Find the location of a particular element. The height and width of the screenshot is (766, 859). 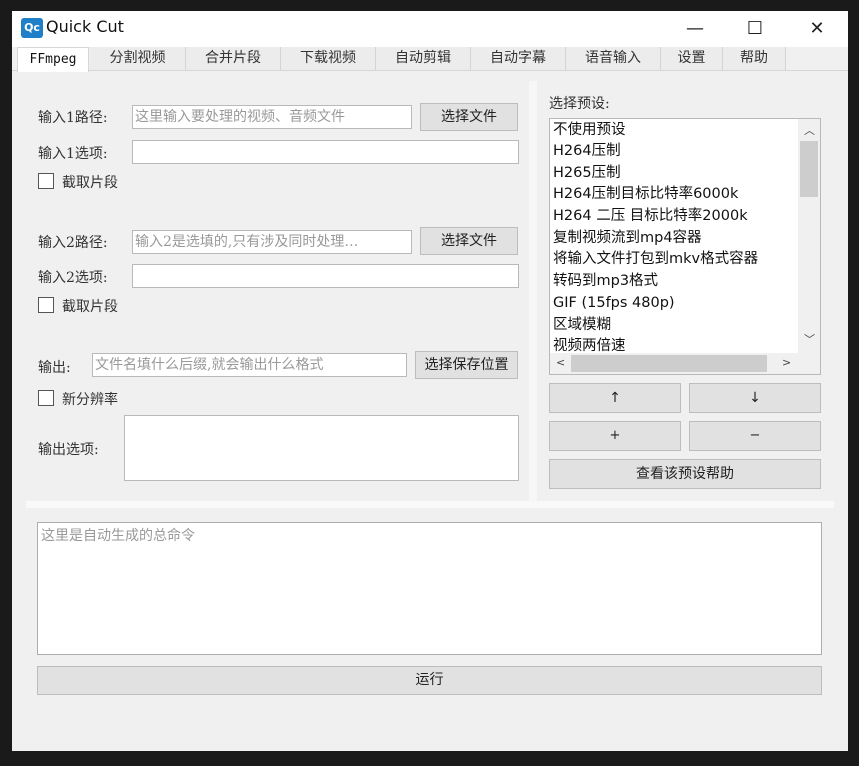

remove-preset-button: − is located at coordinates (755, 436).